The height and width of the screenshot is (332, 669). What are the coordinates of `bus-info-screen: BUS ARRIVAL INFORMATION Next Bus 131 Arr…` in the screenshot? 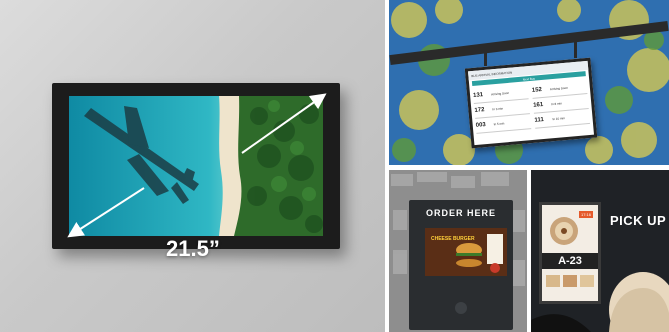 It's located at (531, 103).